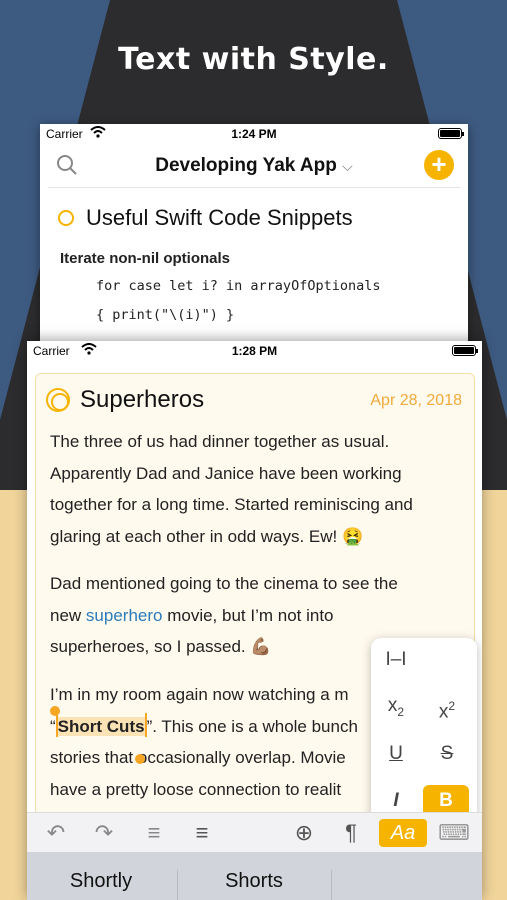 Image resolution: width=507 pixels, height=900 pixels. What do you see at coordinates (447, 754) in the screenshot?
I see `strikethrough-button: S` at bounding box center [447, 754].